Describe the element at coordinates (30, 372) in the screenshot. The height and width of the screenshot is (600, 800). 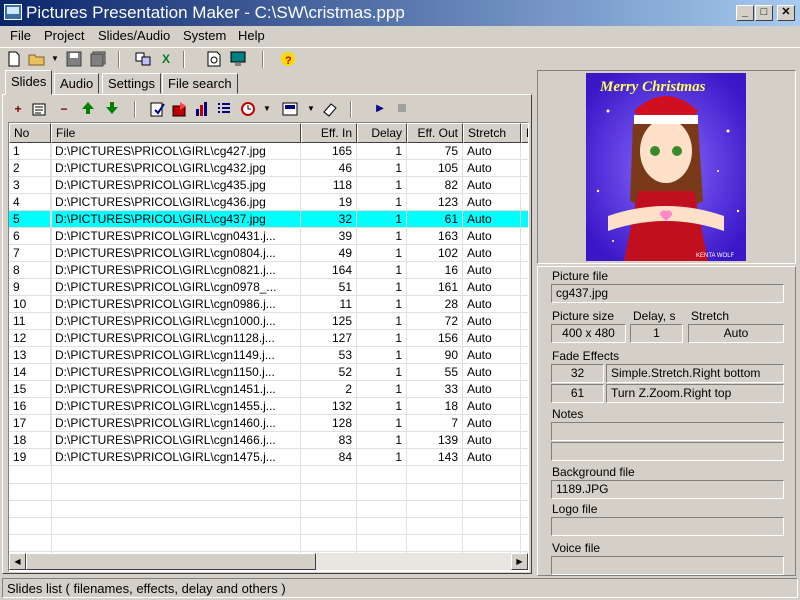
I see `cell-no: 14` at that location.